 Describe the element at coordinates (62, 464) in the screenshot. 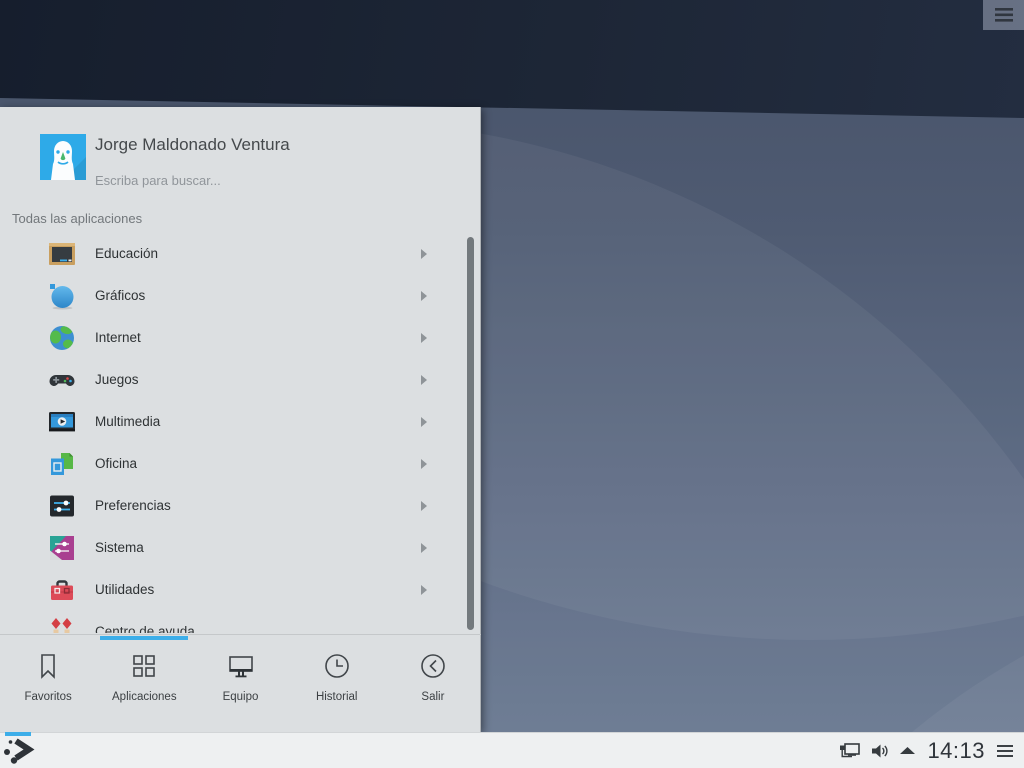

I see `documents-icon` at that location.